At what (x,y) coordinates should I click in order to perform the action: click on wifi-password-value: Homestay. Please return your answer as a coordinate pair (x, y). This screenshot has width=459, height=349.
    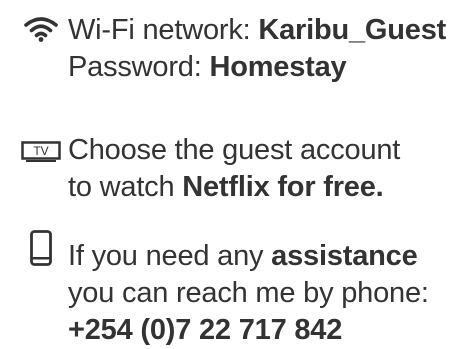
    Looking at the image, I should click on (278, 67).